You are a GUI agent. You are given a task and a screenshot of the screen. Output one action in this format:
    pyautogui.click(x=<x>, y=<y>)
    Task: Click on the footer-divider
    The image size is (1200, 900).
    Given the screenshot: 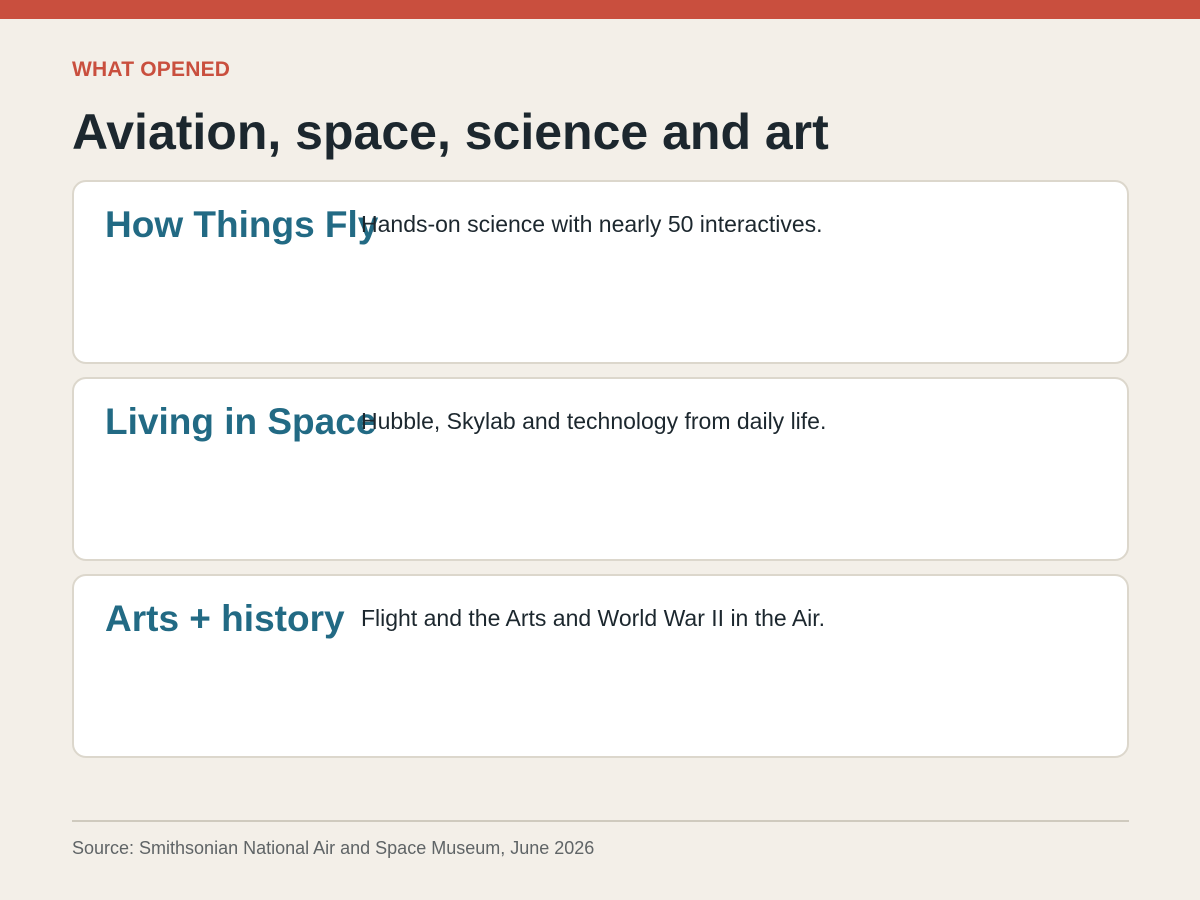 What is the action you would take?
    pyautogui.click(x=600, y=821)
    